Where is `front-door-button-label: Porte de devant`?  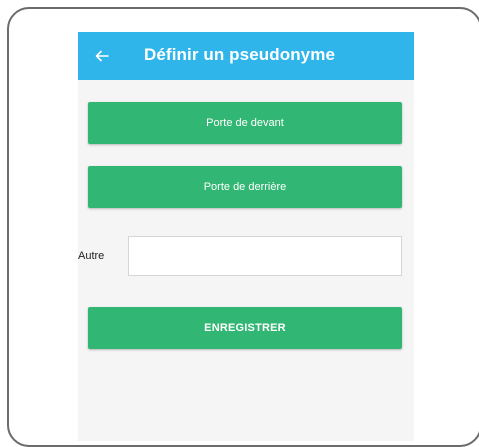 front-door-button-label: Porte de devant is located at coordinates (245, 123).